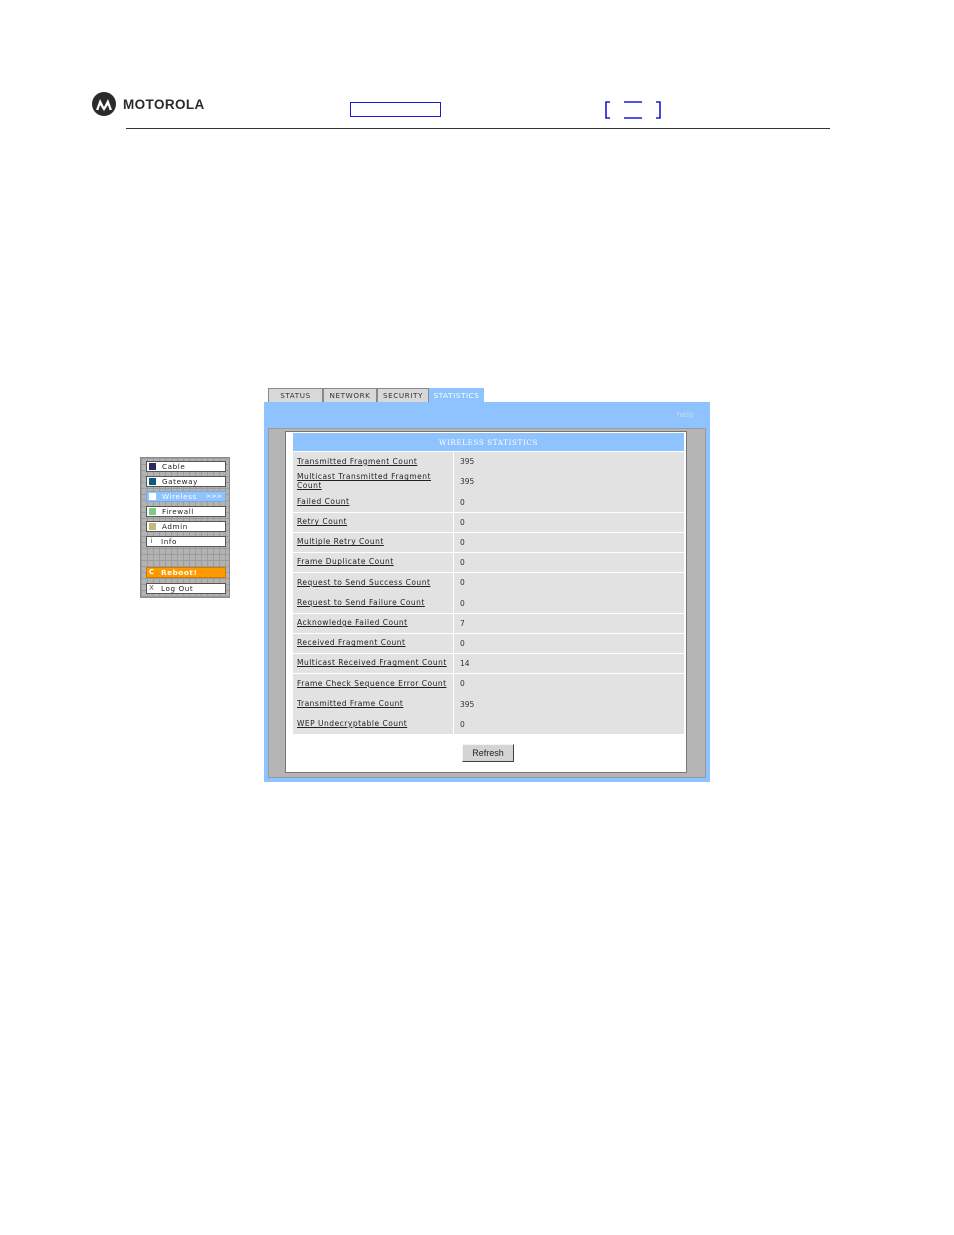 The image size is (954, 1235). I want to click on close-icon: X, so click(151, 588).